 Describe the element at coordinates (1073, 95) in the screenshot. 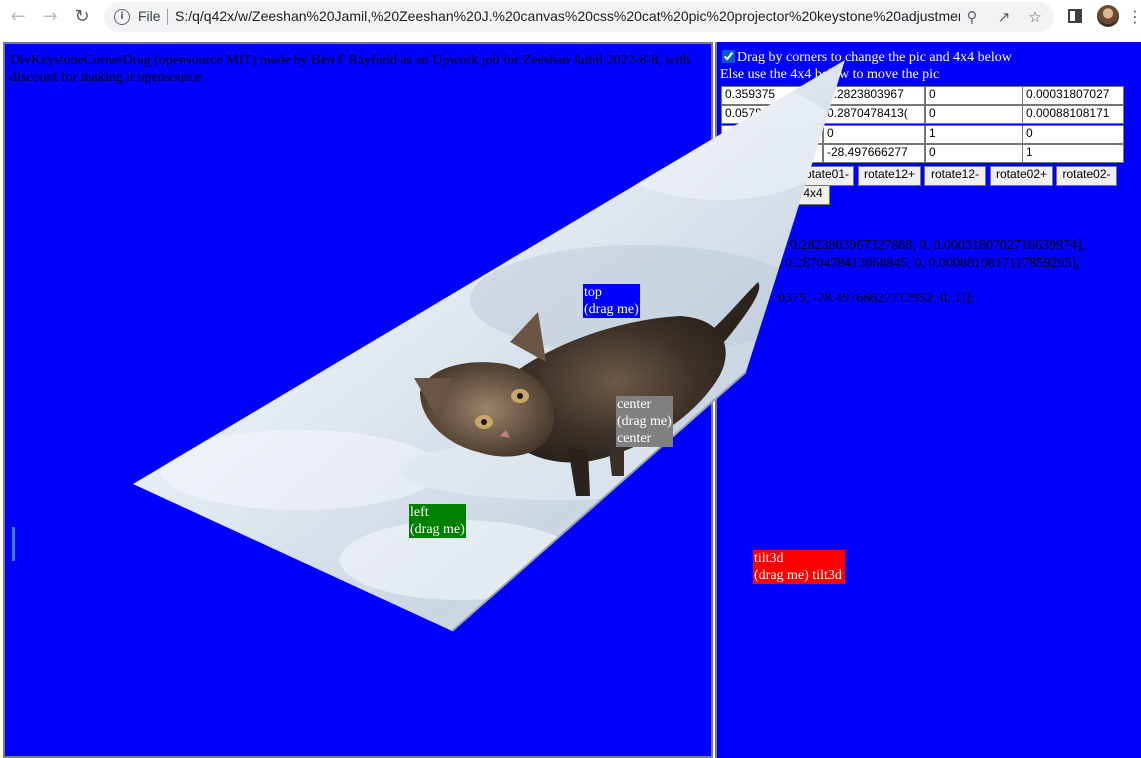

I see `matrix-cell: 0.00031807027` at that location.